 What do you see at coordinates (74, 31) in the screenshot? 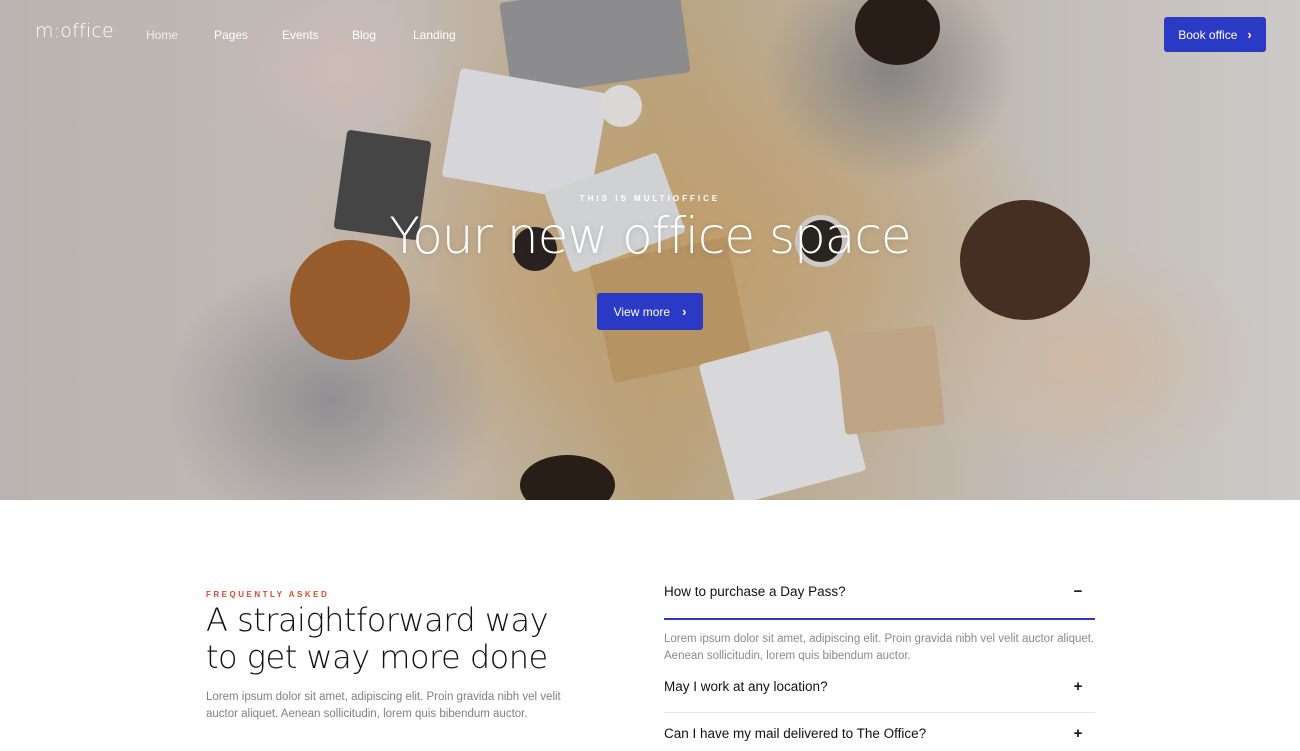
I see `logo: m:office` at bounding box center [74, 31].